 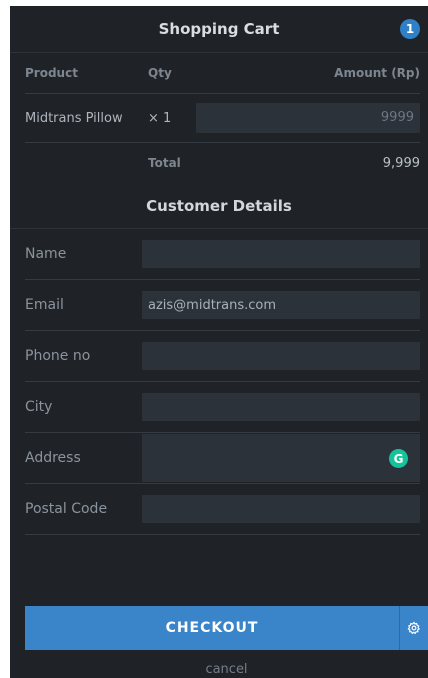 What do you see at coordinates (44, 305) in the screenshot?
I see `email-label: Email` at bounding box center [44, 305].